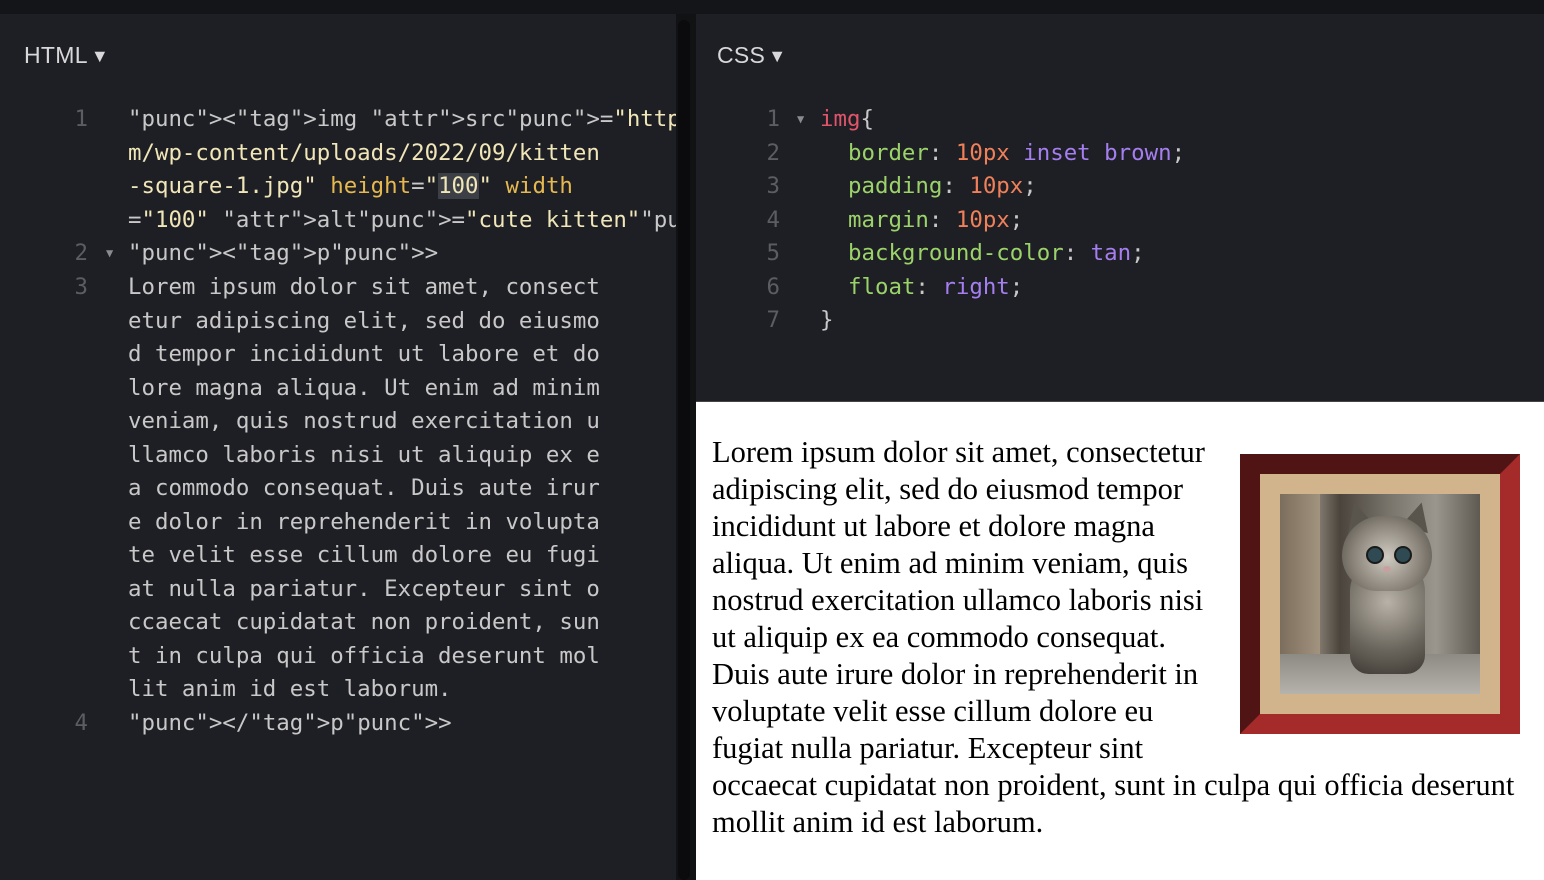 The width and height of the screenshot is (1544, 880). I want to click on css-selector: img, so click(840, 119).